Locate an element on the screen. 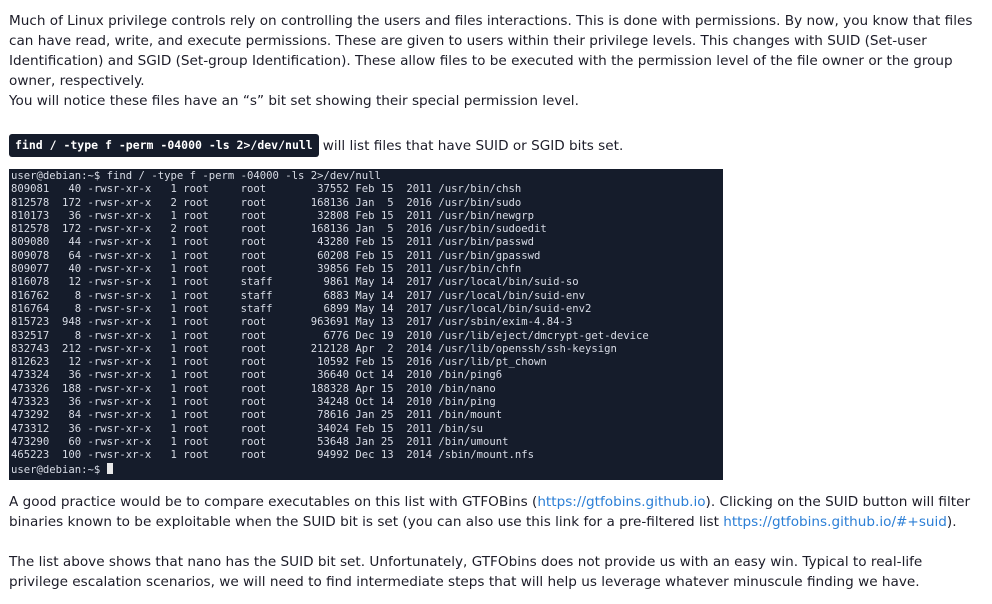  terminal-final-prompt: user@debian:~$ is located at coordinates (366, 469).